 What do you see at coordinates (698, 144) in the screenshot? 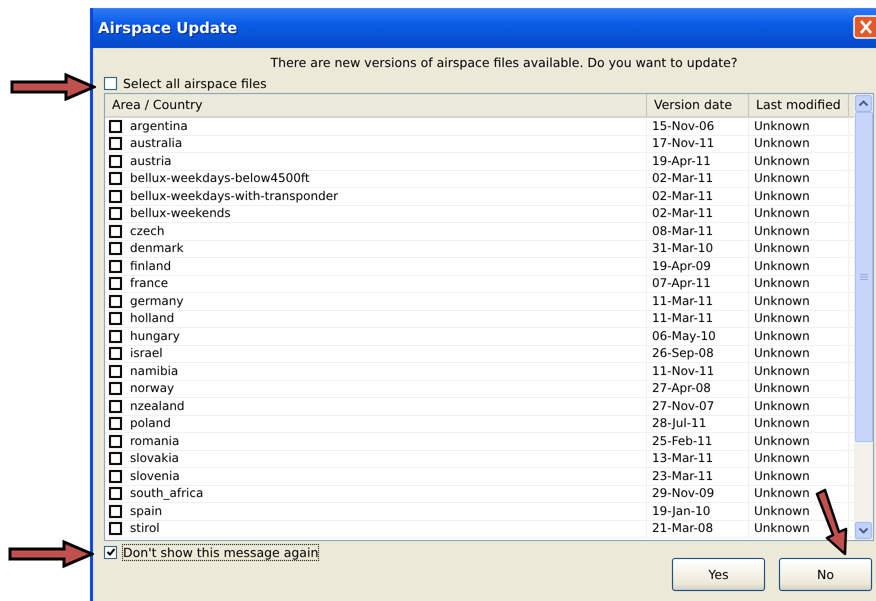
I see `table-cell: 17-Nov-11` at bounding box center [698, 144].